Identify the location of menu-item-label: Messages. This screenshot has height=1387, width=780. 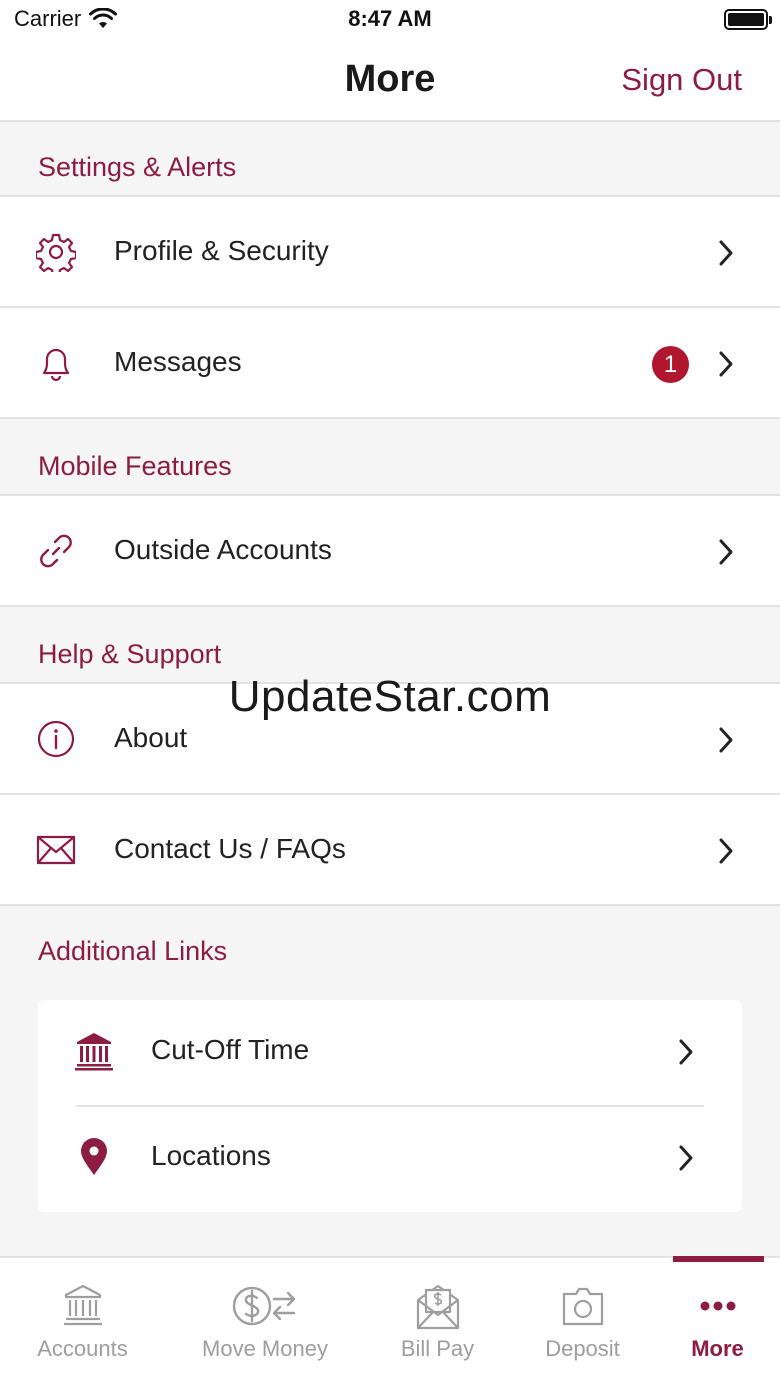
(178, 361).